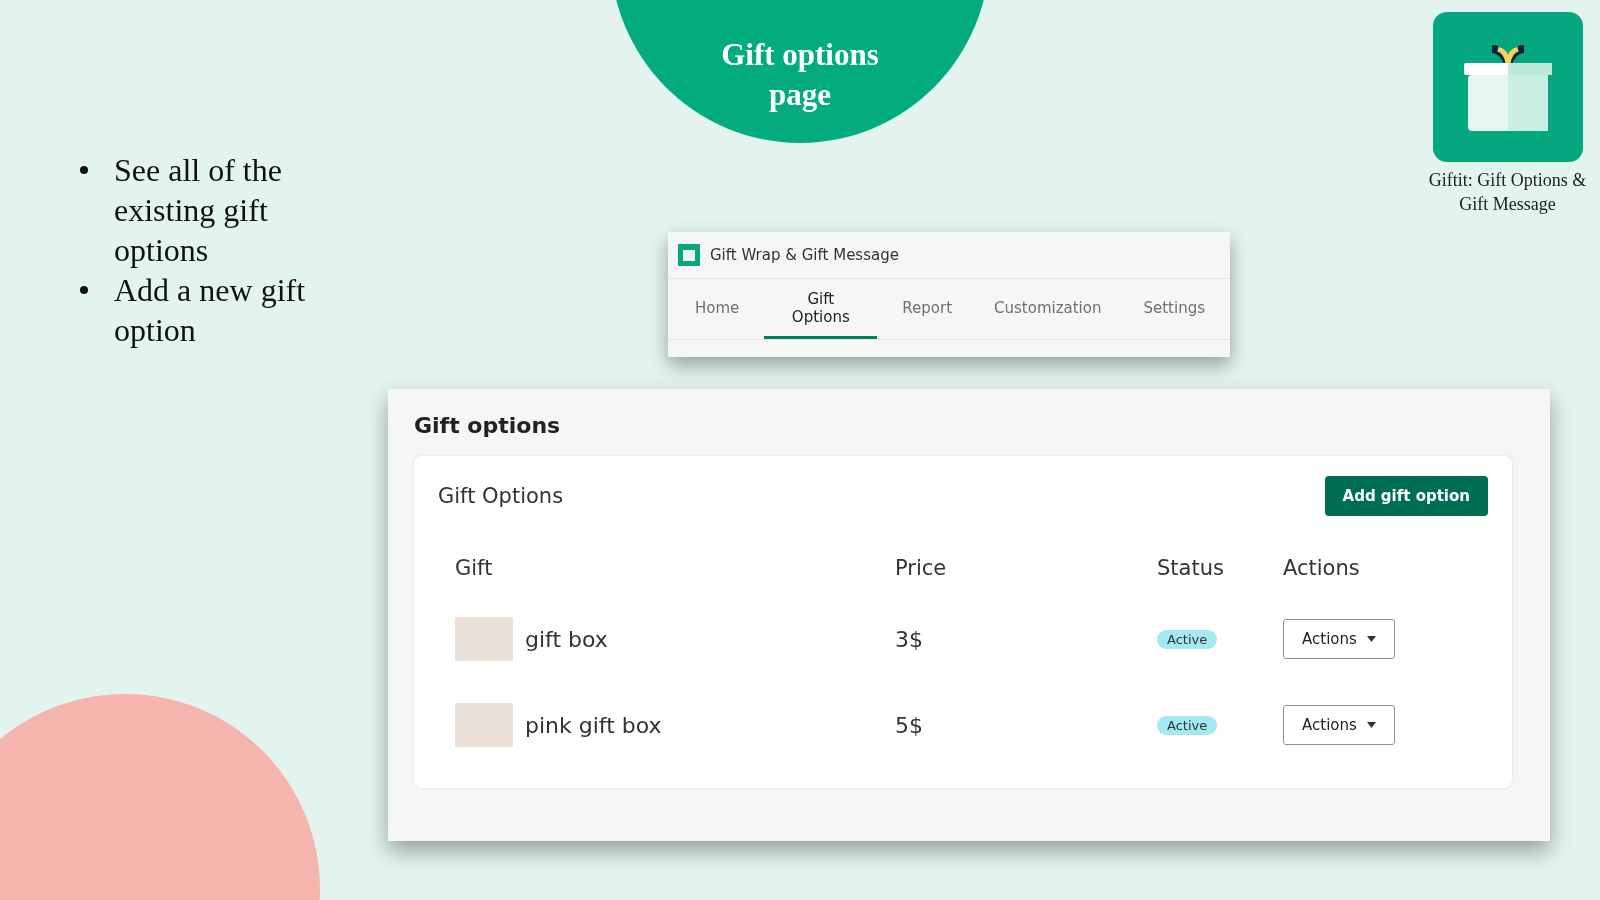 The image size is (1600, 900). What do you see at coordinates (474, 568) in the screenshot?
I see `column-header: Gift` at bounding box center [474, 568].